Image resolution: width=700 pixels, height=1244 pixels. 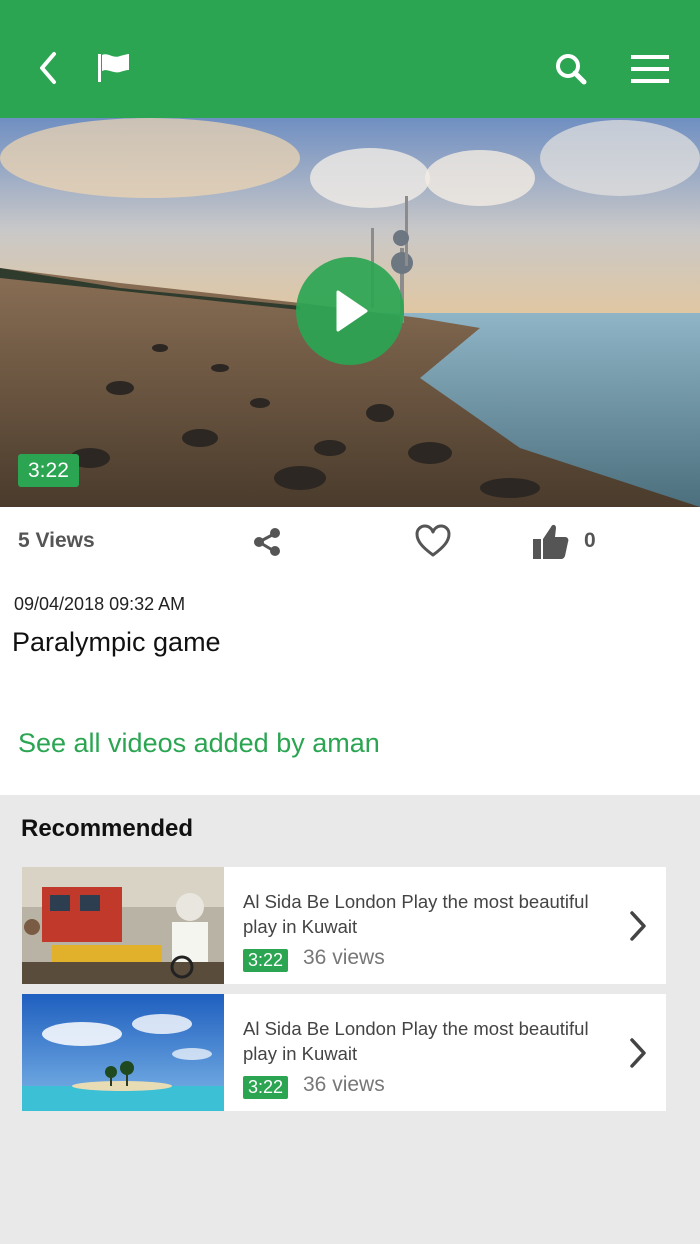 What do you see at coordinates (350, 543) in the screenshot?
I see `video-stats-bar: 5 Views 0` at bounding box center [350, 543].